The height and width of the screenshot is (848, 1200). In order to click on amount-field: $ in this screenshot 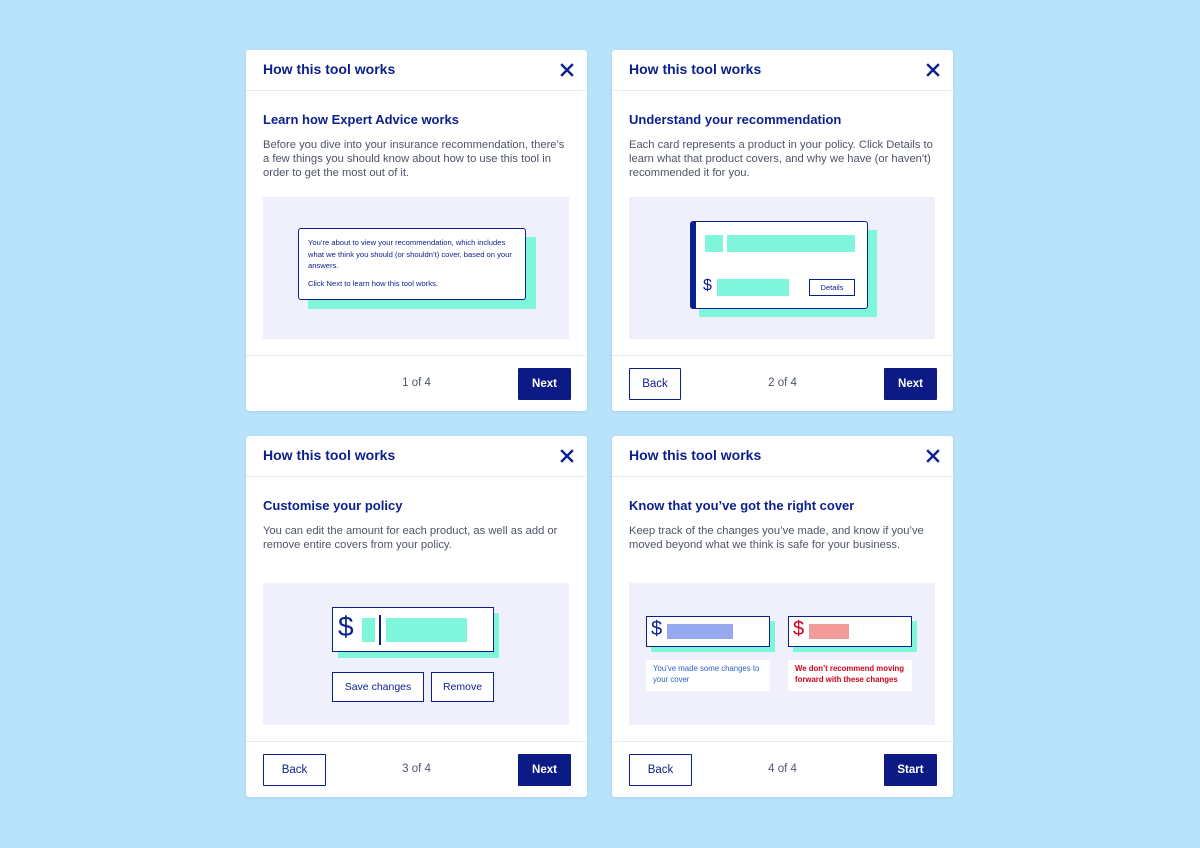, I will do `click(413, 629)`.